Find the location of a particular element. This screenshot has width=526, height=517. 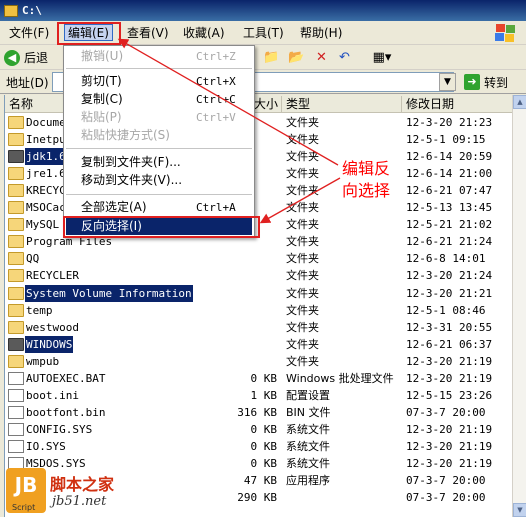

address-dropdown-button: ▼ is located at coordinates (447, 82).